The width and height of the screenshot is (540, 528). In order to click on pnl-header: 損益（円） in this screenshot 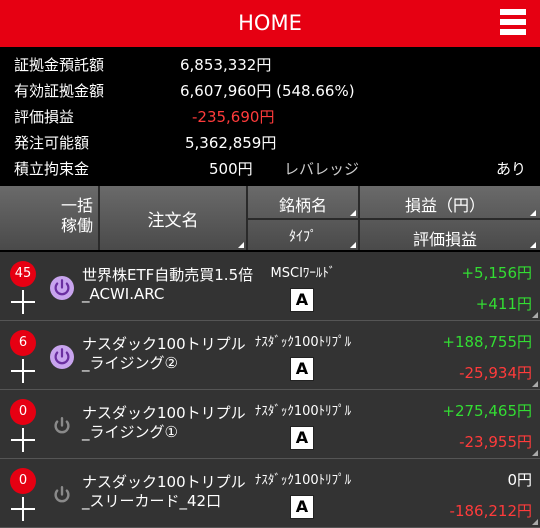, I will do `click(445, 204)`.